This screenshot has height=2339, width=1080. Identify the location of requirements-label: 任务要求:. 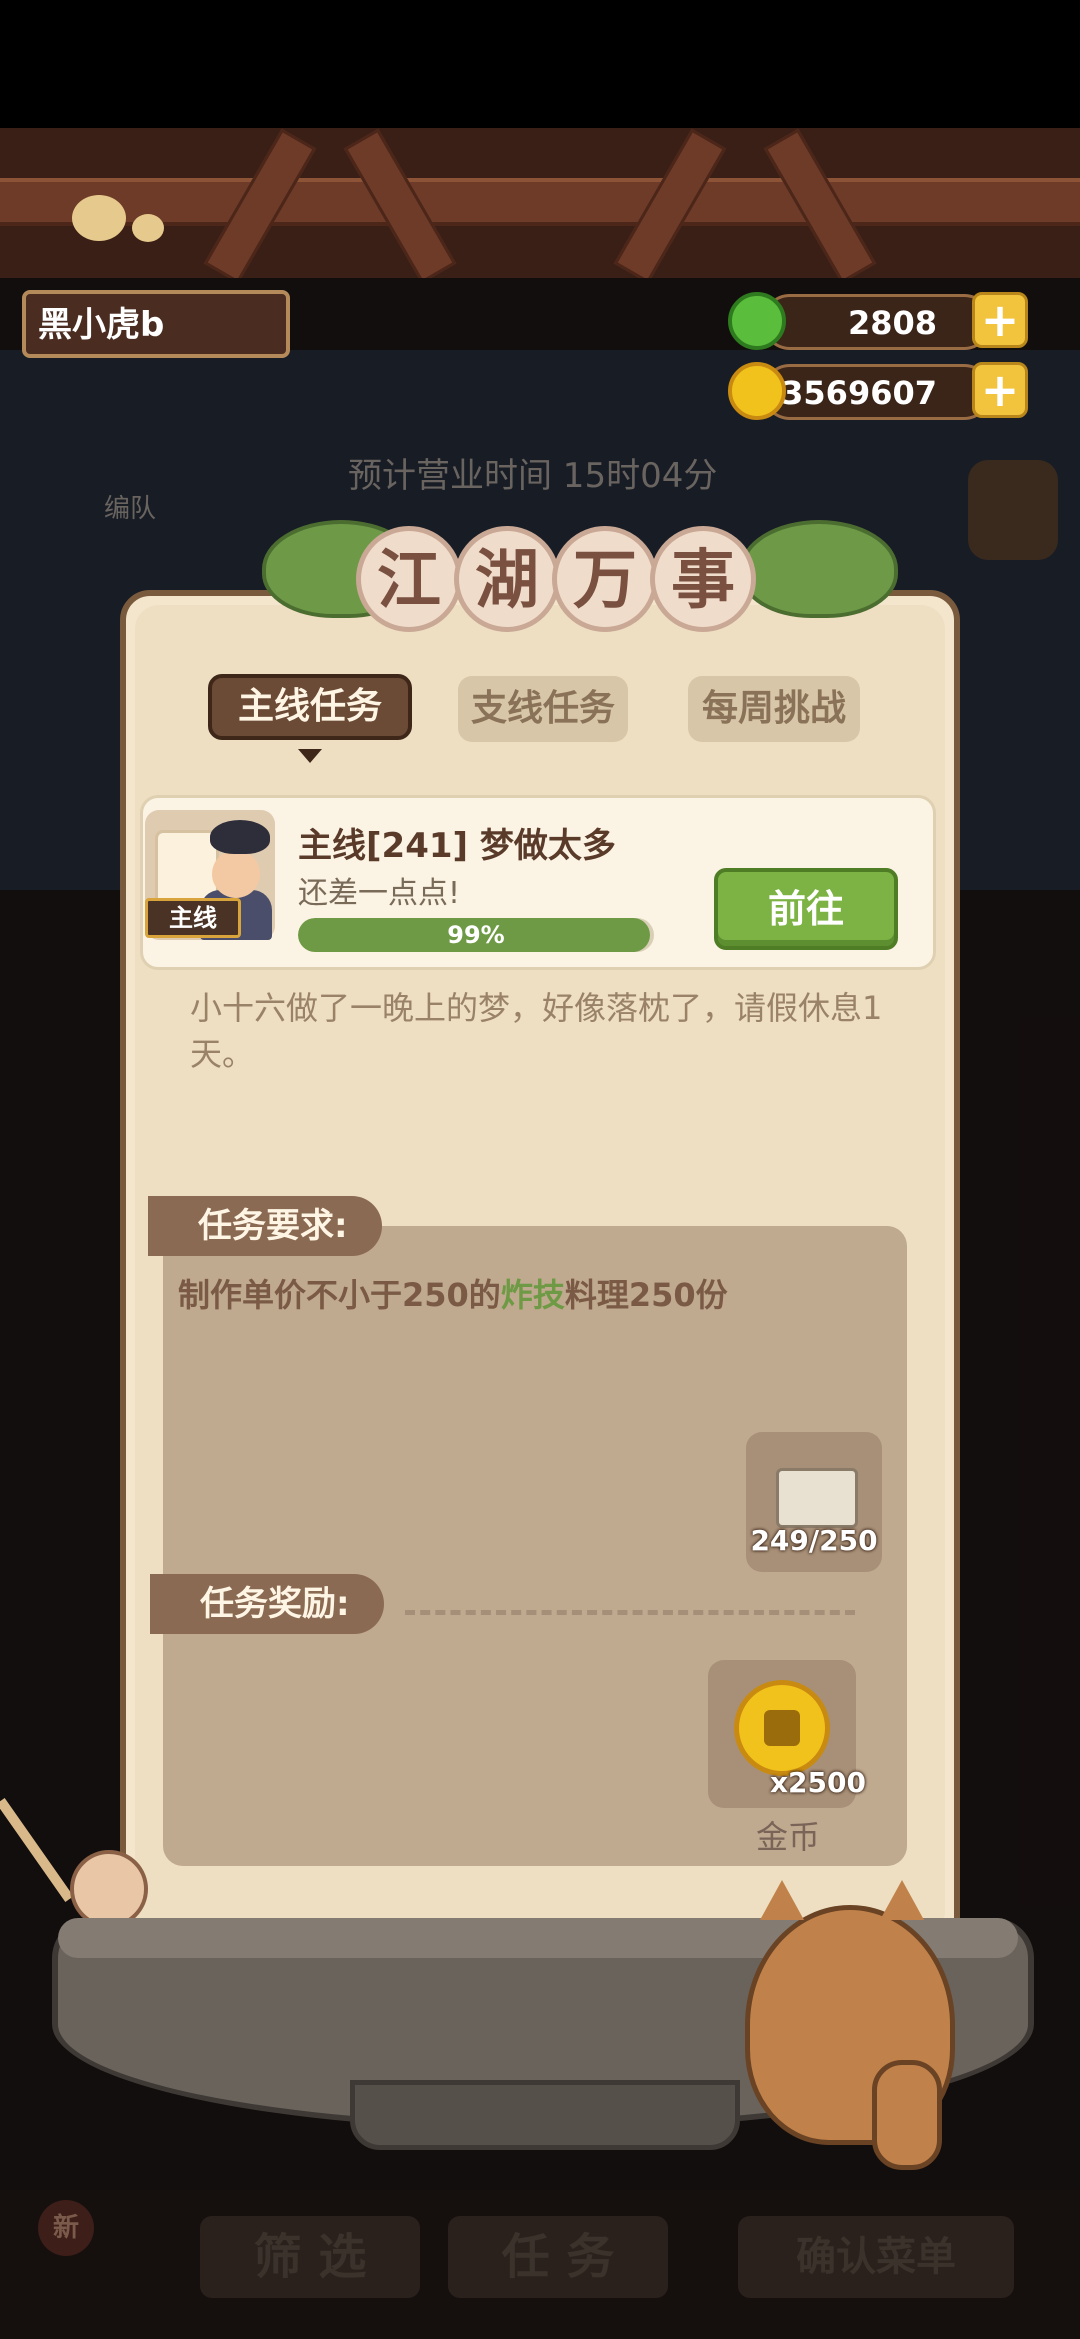
(265, 1226).